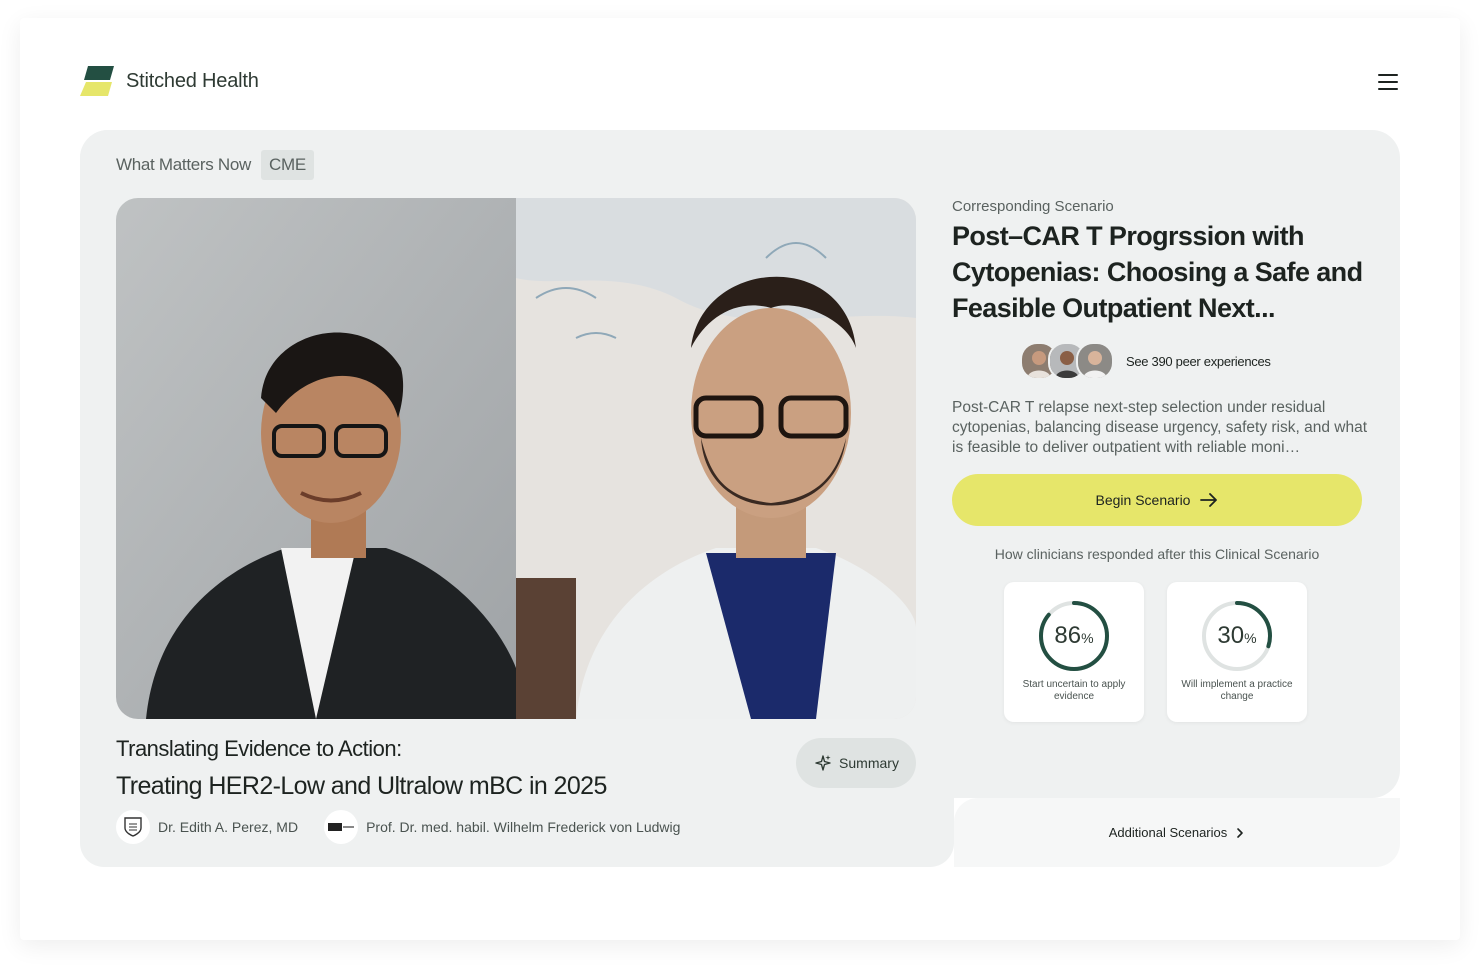 The image size is (1480, 971). What do you see at coordinates (869, 763) in the screenshot?
I see `summary-label: Summary` at bounding box center [869, 763].